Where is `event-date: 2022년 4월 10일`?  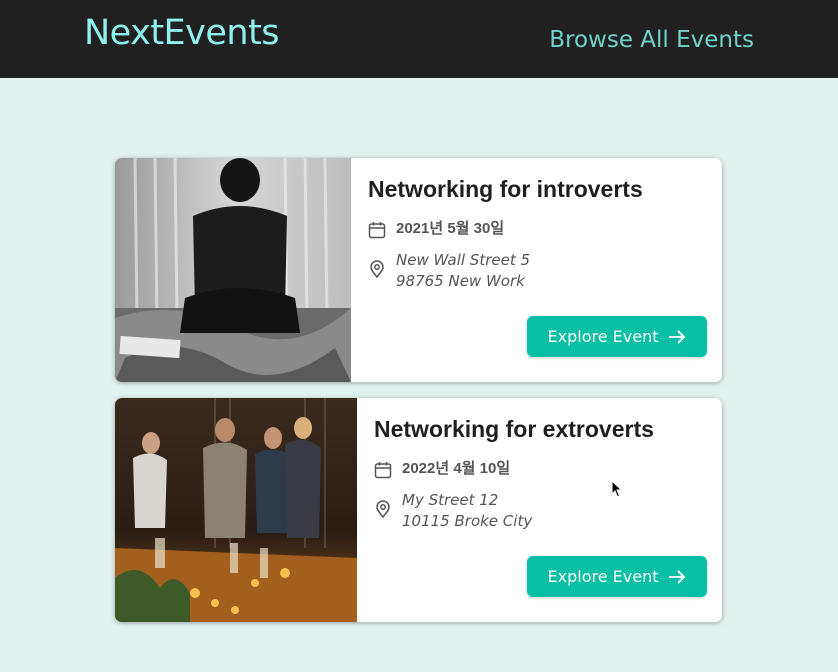 event-date: 2022년 4월 10일 is located at coordinates (442, 469).